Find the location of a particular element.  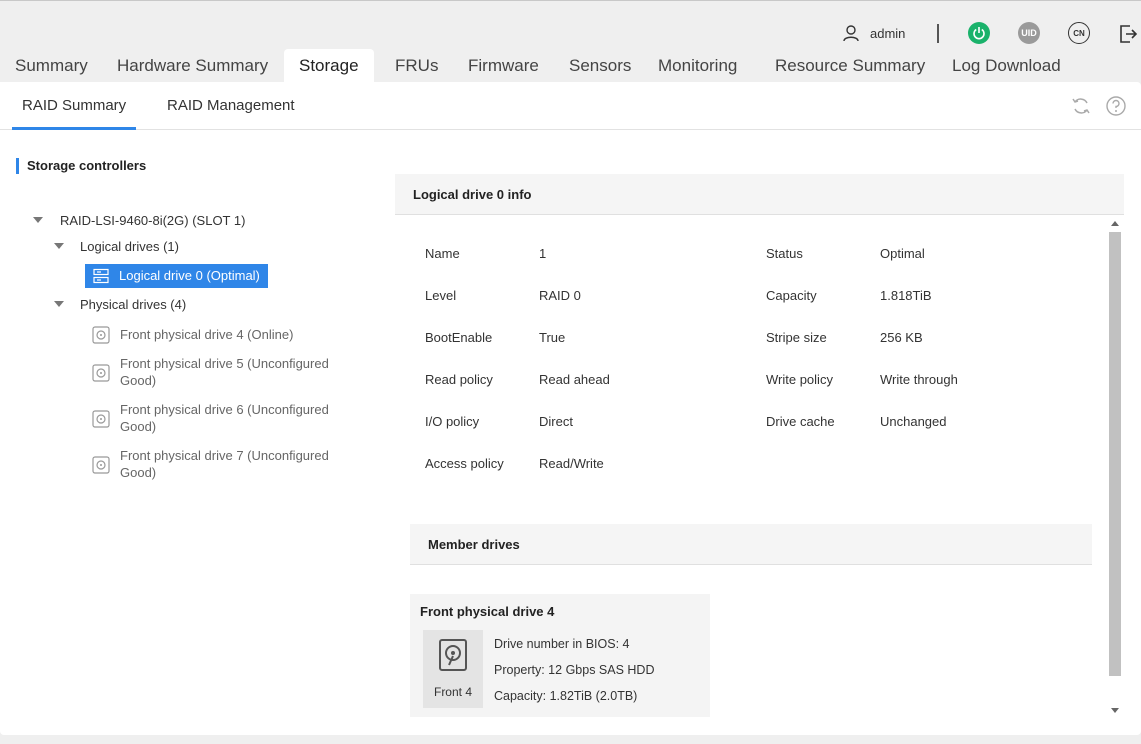

field-label: BootEnable is located at coordinates (459, 337).